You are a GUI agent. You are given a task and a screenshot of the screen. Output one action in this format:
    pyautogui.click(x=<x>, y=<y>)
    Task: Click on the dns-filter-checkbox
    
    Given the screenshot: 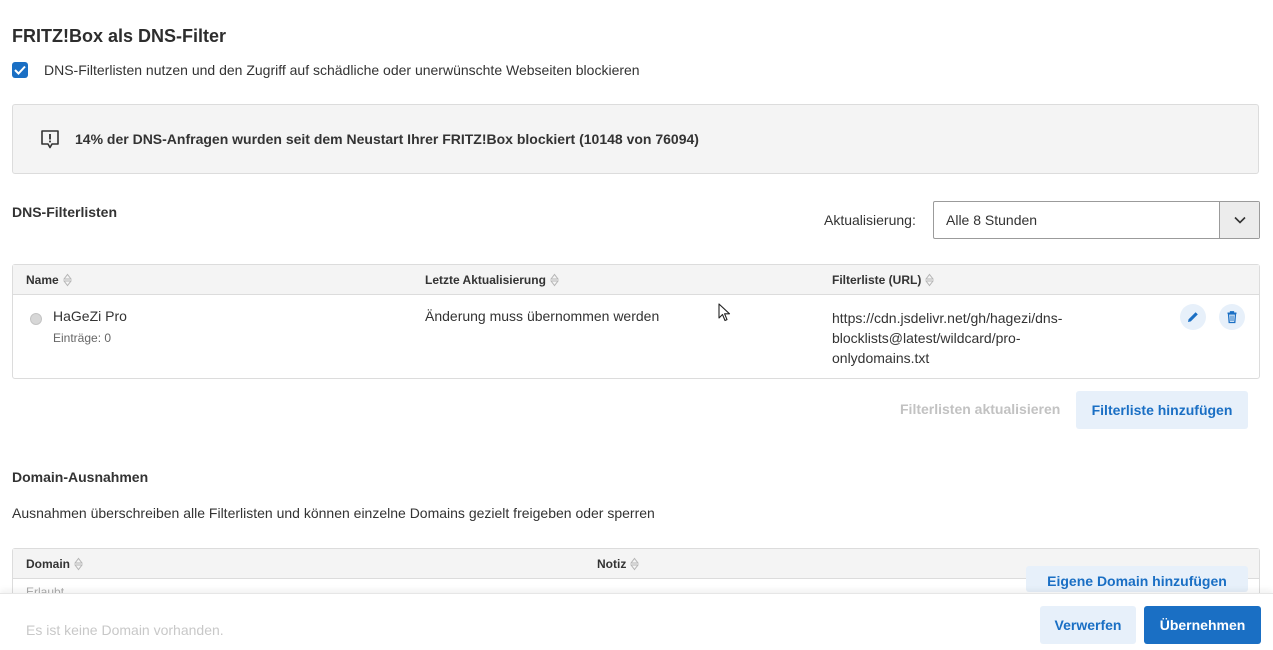 What is the action you would take?
    pyautogui.click(x=20, y=70)
    